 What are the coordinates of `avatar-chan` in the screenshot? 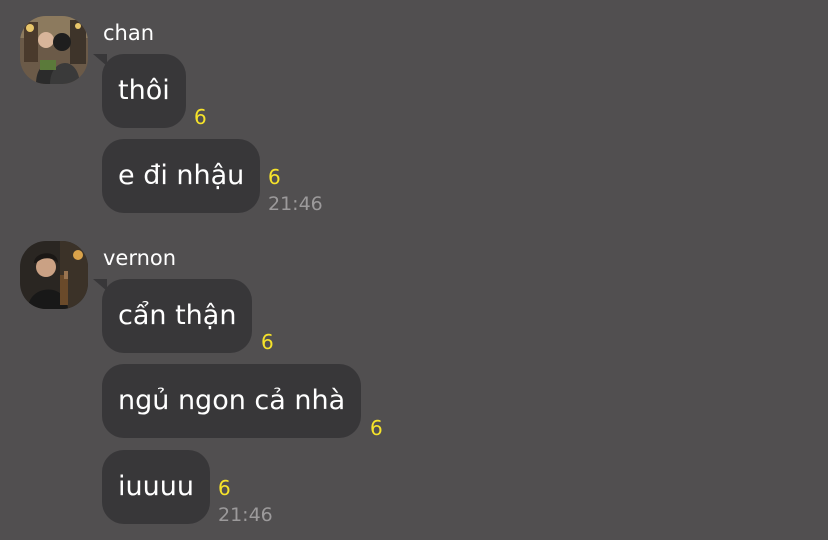 It's located at (54, 50).